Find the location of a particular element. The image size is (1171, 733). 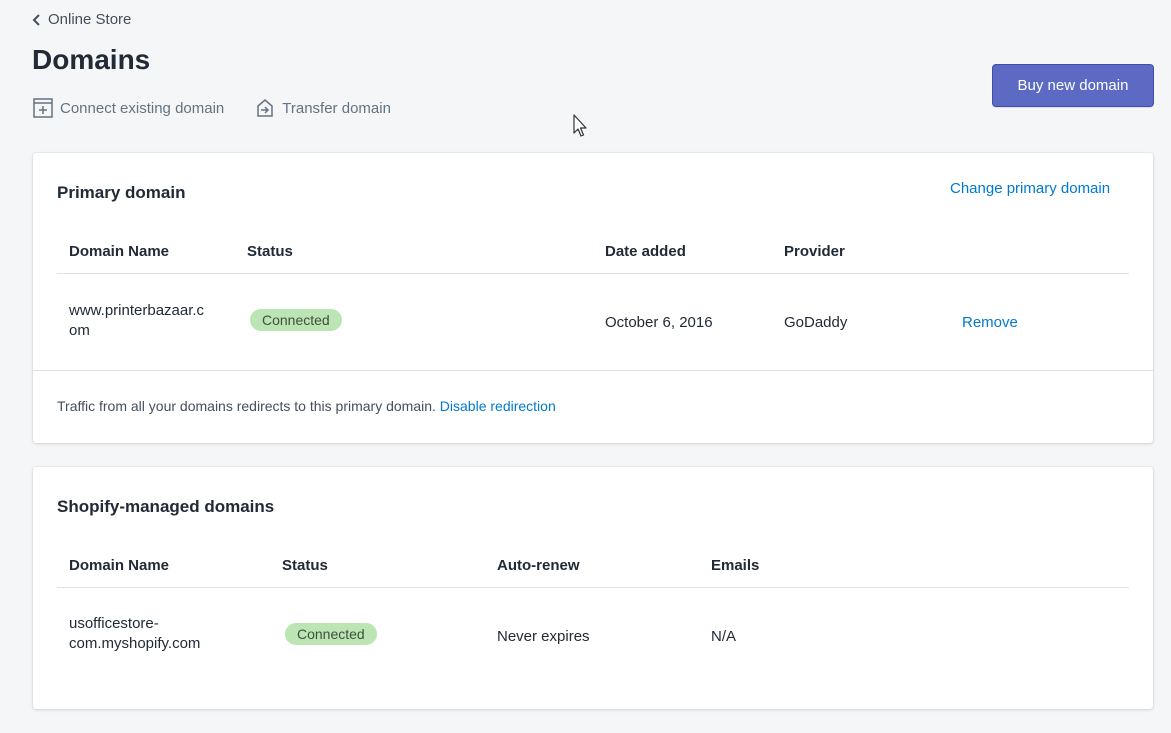

secondary-actions: Connect existing domain Transfer domain is located at coordinates (211, 108).